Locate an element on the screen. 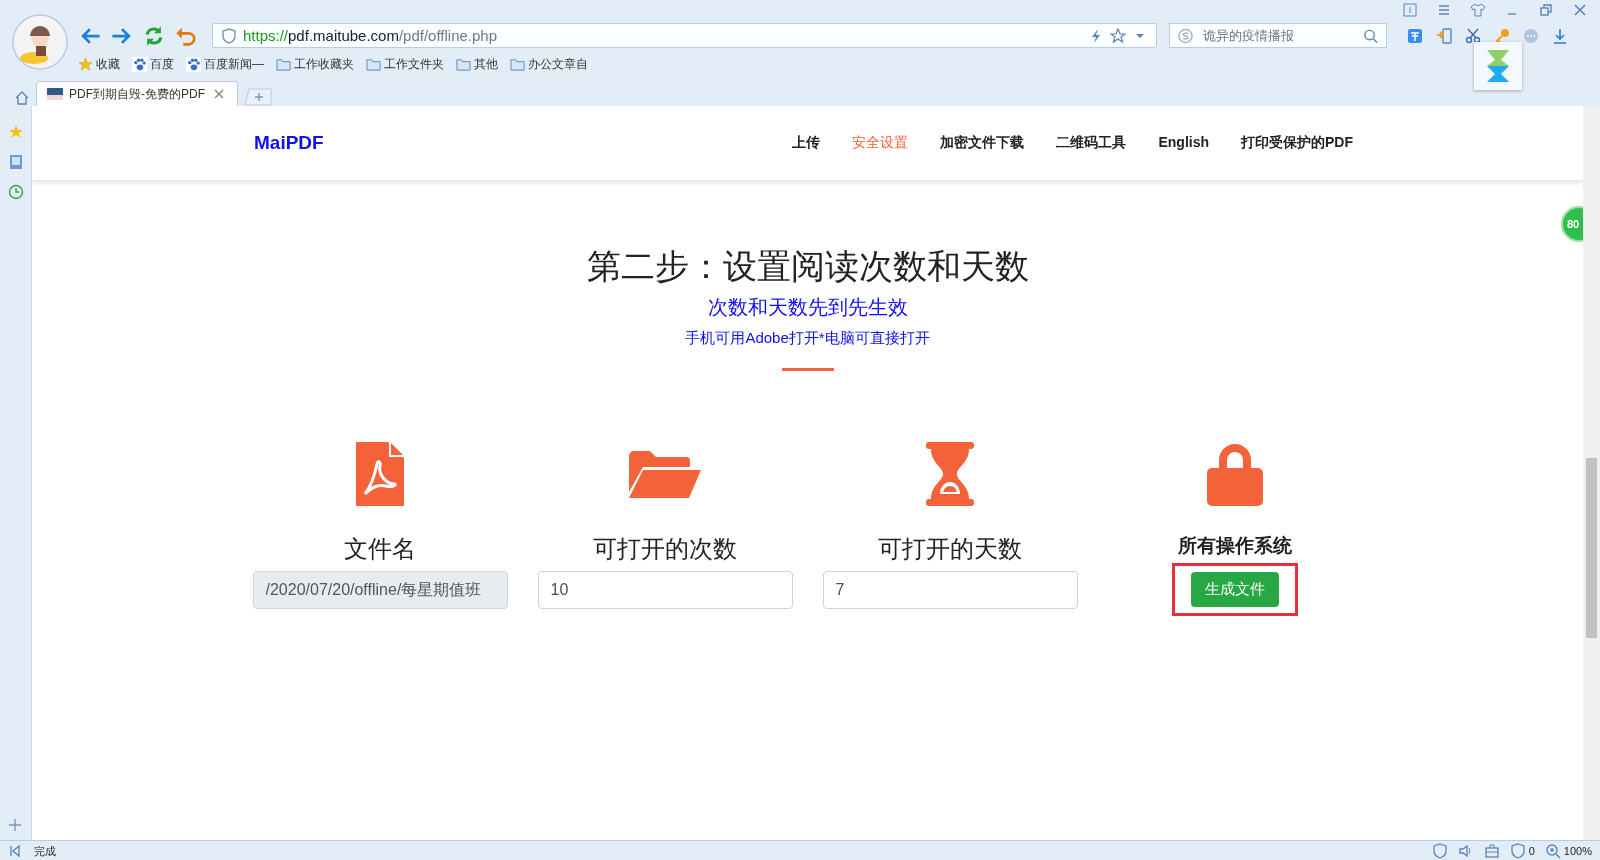 The width and height of the screenshot is (1600, 860). history-icon is located at coordinates (15, 192).